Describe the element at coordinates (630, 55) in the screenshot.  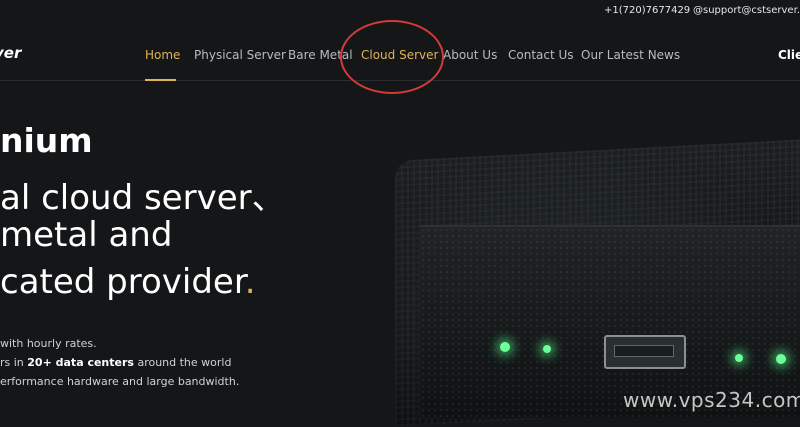
I see `nav-latest-news: Our Latest News` at that location.